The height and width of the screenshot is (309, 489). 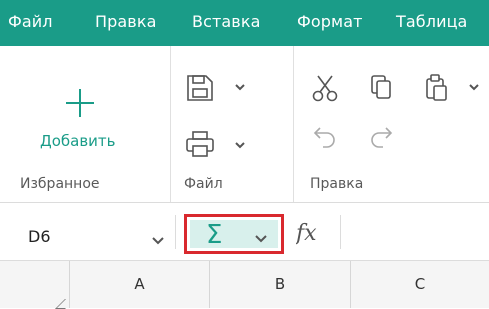 What do you see at coordinates (39, 236) in the screenshot?
I see `cell-reference: D6` at bounding box center [39, 236].